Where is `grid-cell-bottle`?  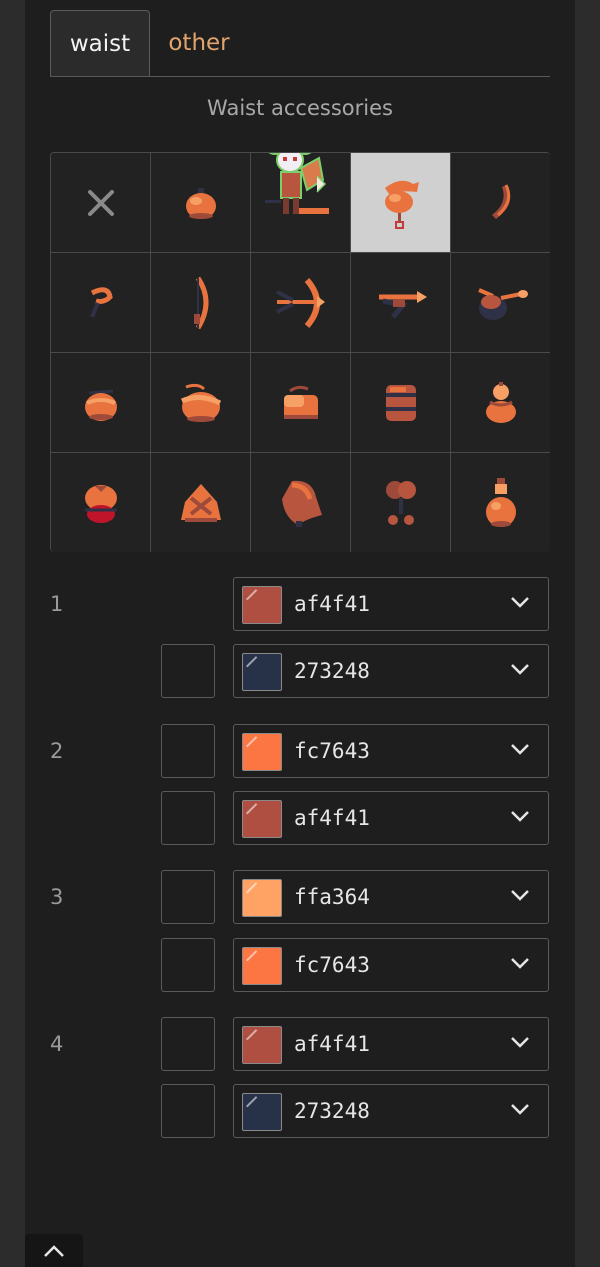
grid-cell-bottle is located at coordinates (500, 502).